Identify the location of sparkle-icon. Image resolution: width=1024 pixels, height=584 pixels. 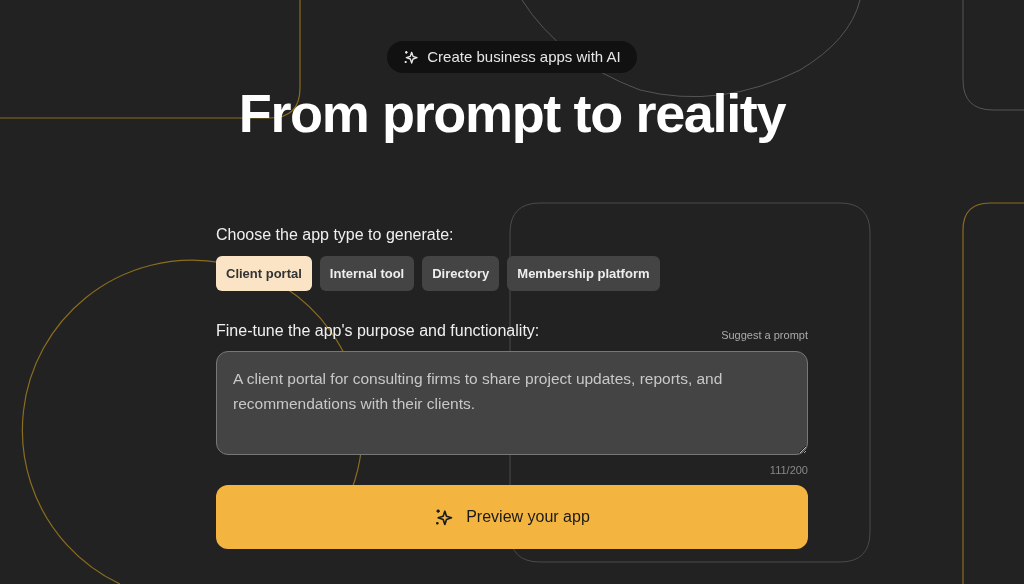
(411, 57).